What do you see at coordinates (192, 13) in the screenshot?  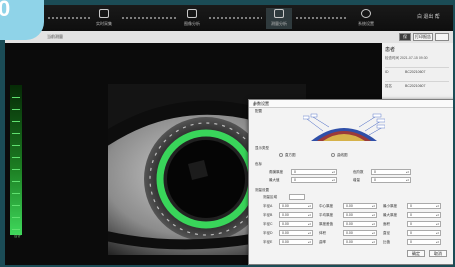 I see `image-icon` at bounding box center [192, 13].